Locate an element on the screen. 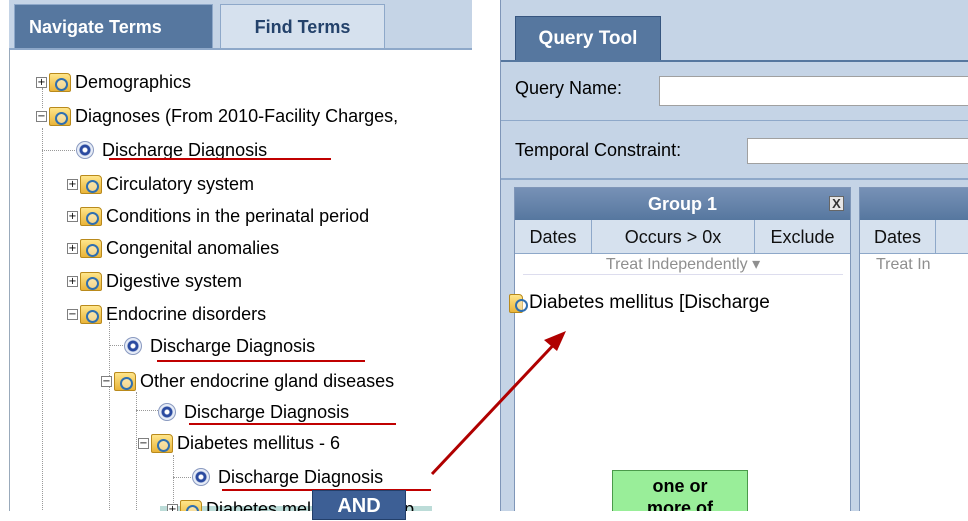  tree-node-perinatal: + Conditions in the perinatal period is located at coordinates (218, 216).